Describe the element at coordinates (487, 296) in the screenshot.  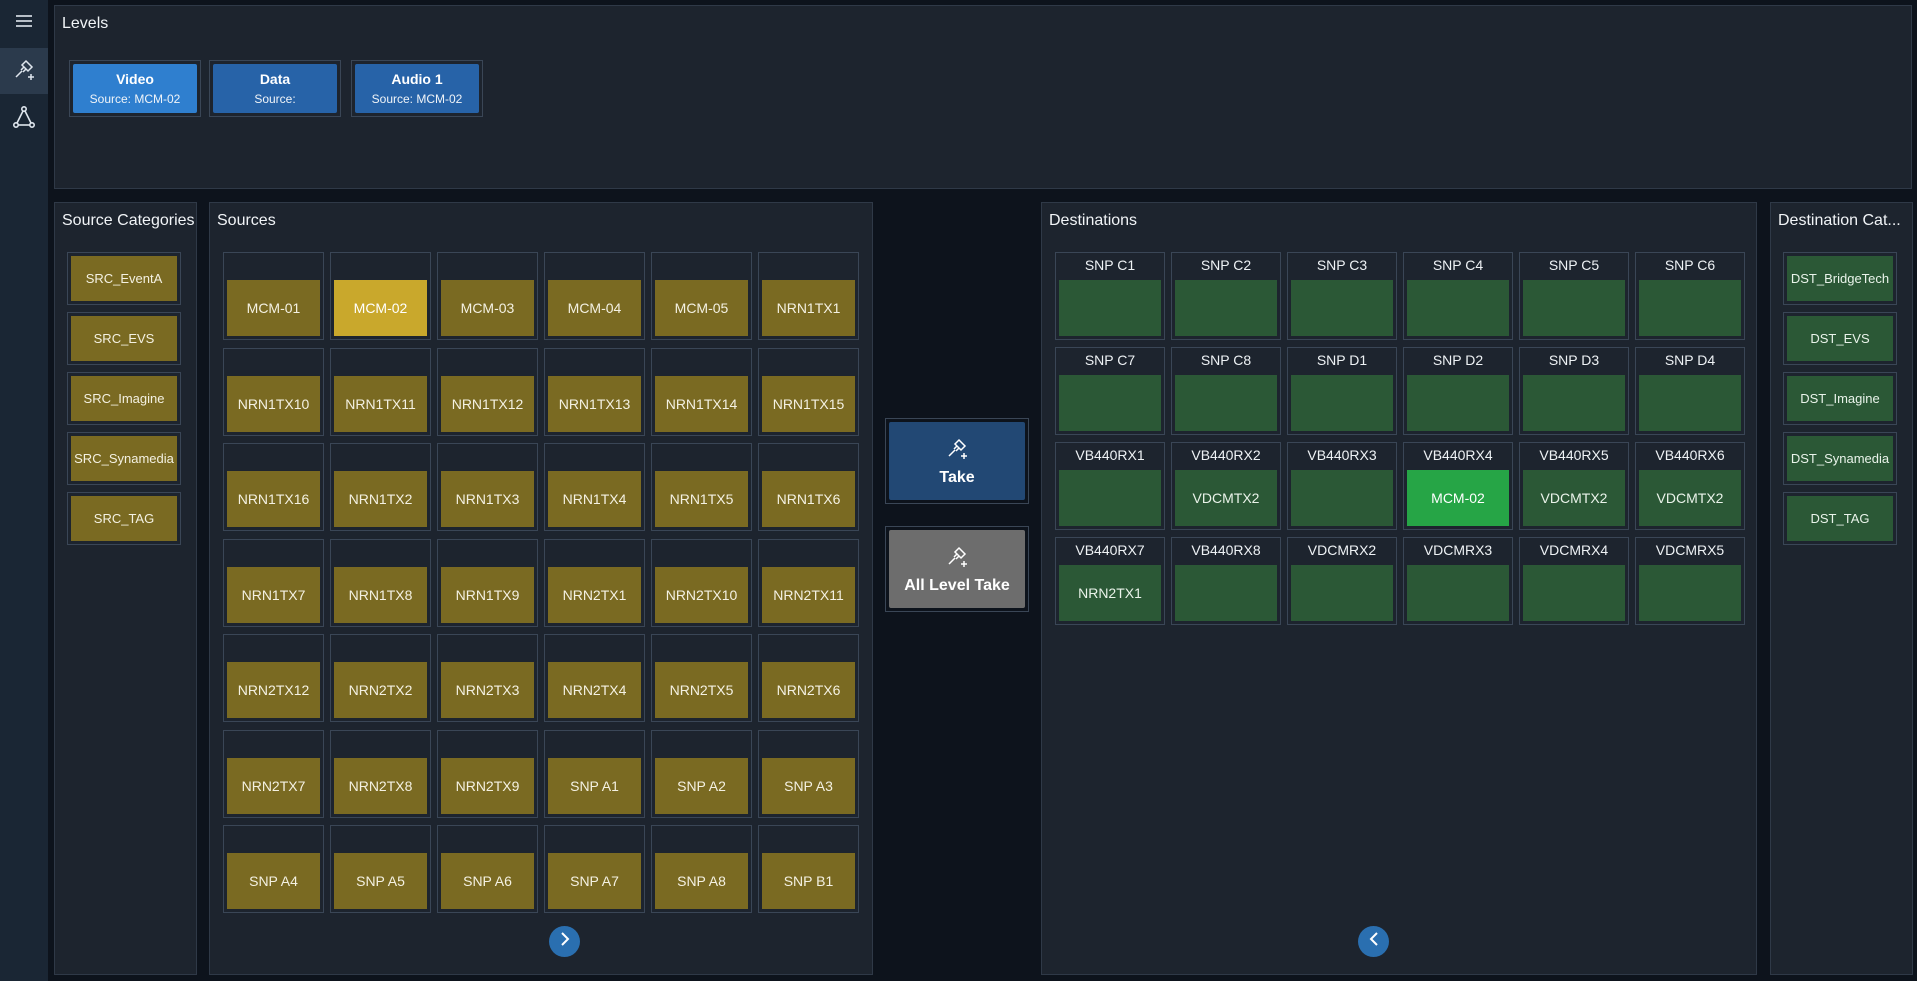
I see `source-button: MCM-03` at that location.